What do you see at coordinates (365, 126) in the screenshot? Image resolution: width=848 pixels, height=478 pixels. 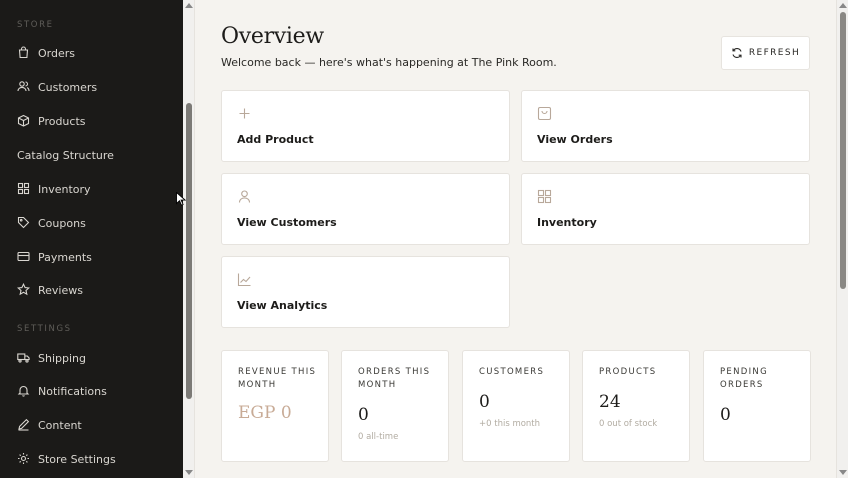 I see `add-product-card: Add Product` at bounding box center [365, 126].